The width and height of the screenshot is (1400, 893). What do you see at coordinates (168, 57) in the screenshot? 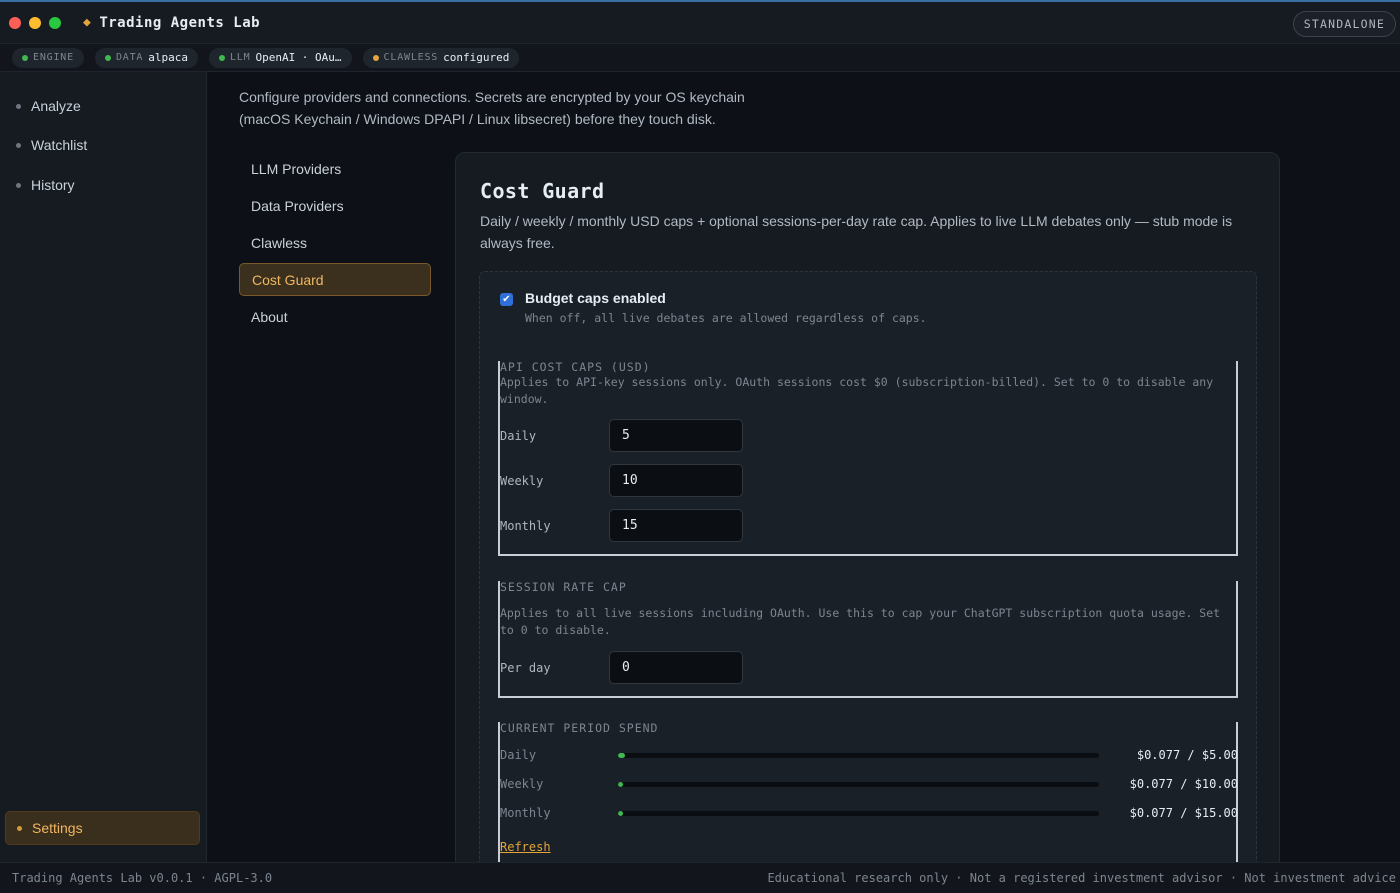
I see `status-chip-value: alpaca` at bounding box center [168, 57].